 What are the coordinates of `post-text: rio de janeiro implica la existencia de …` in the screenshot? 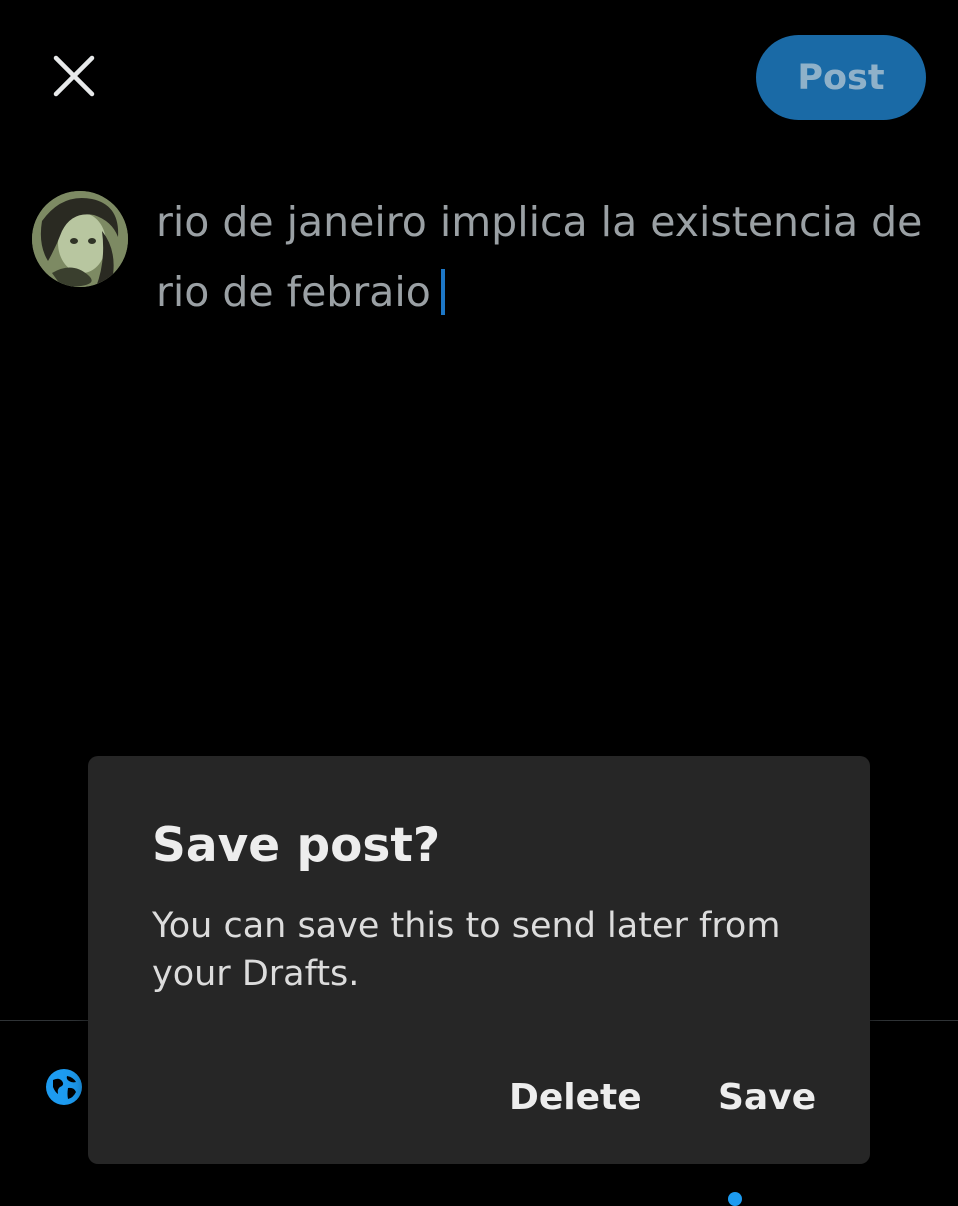 It's located at (539, 257).